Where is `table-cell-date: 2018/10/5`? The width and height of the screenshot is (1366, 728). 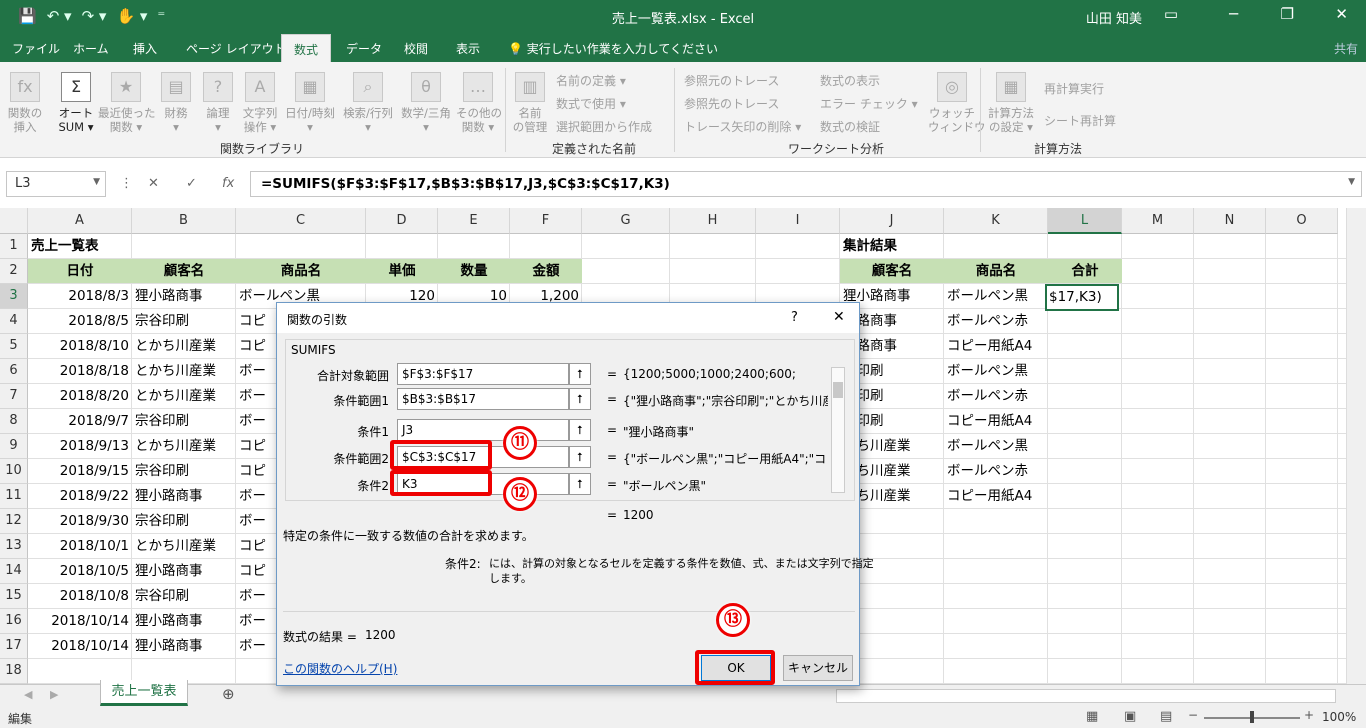
table-cell-date: 2018/10/5 is located at coordinates (80, 571).